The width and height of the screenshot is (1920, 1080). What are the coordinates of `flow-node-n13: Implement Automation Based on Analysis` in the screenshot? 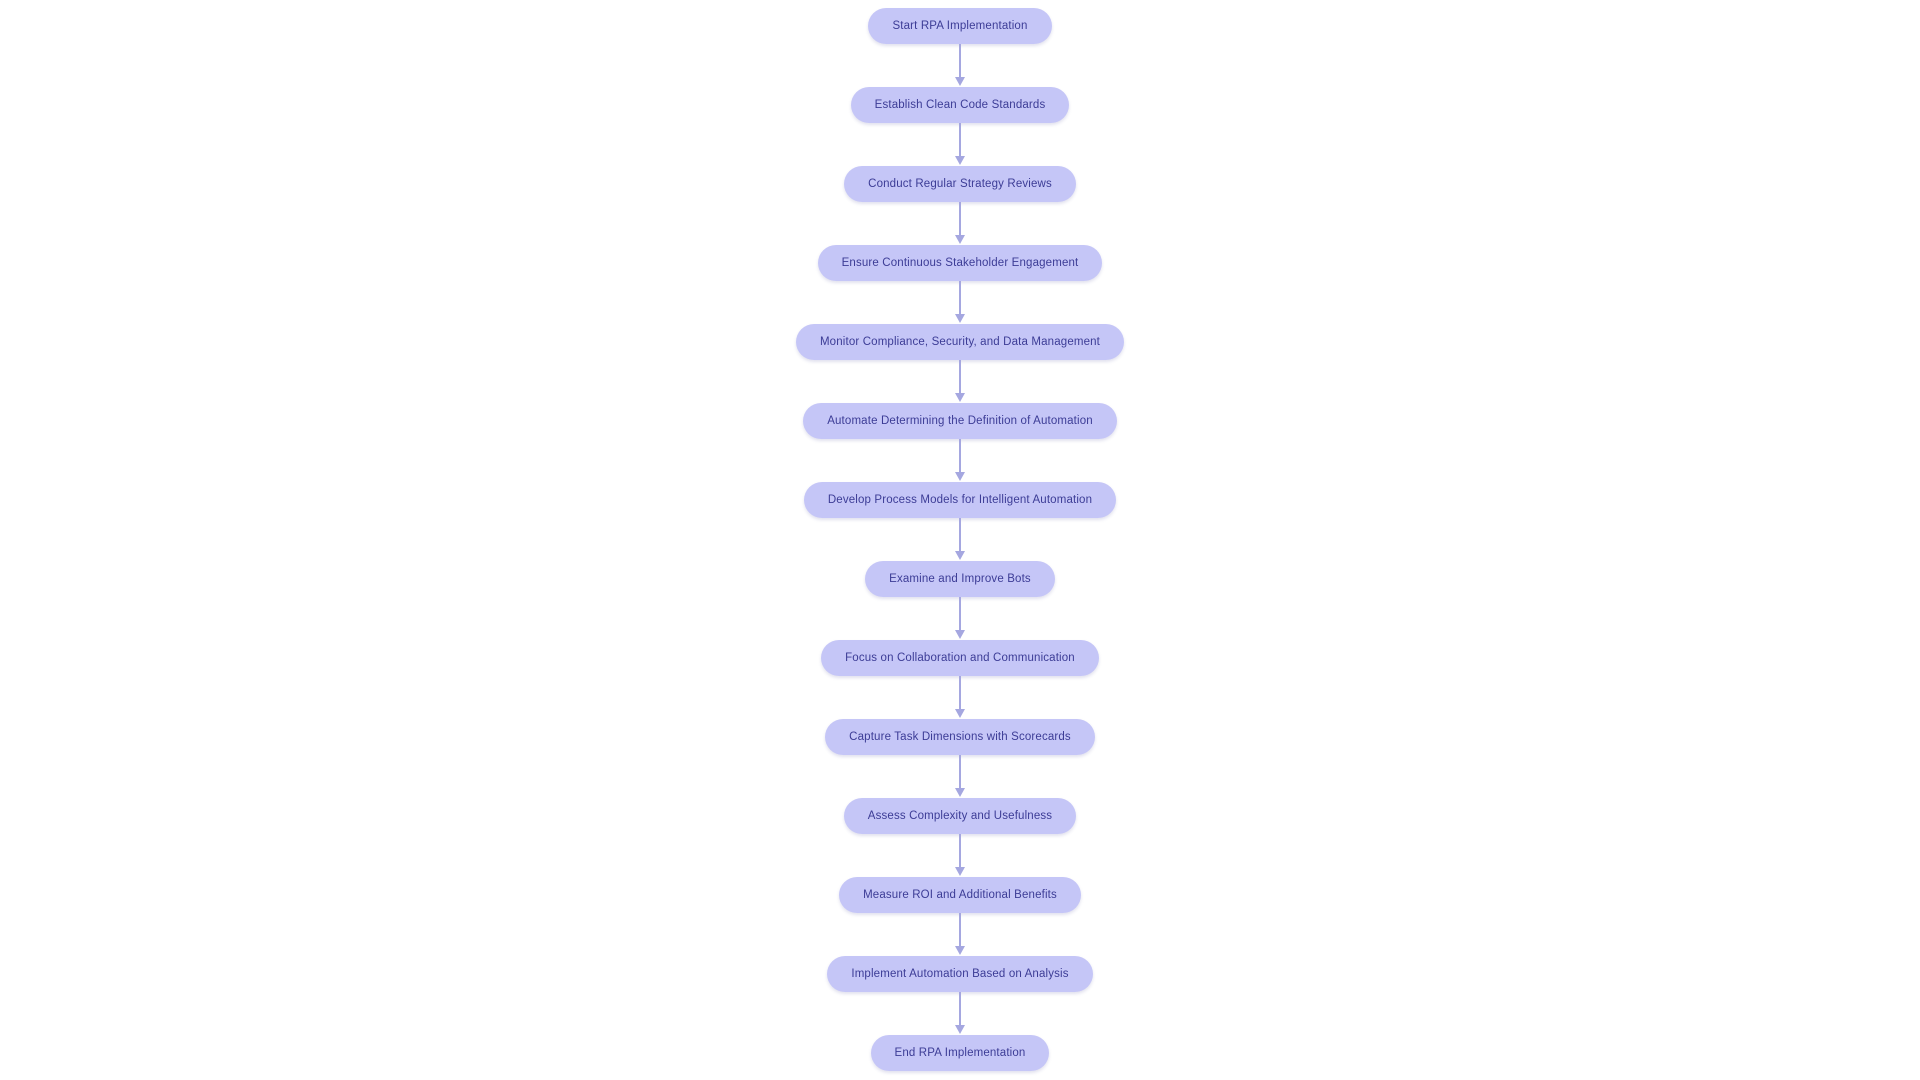 It's located at (960, 974).